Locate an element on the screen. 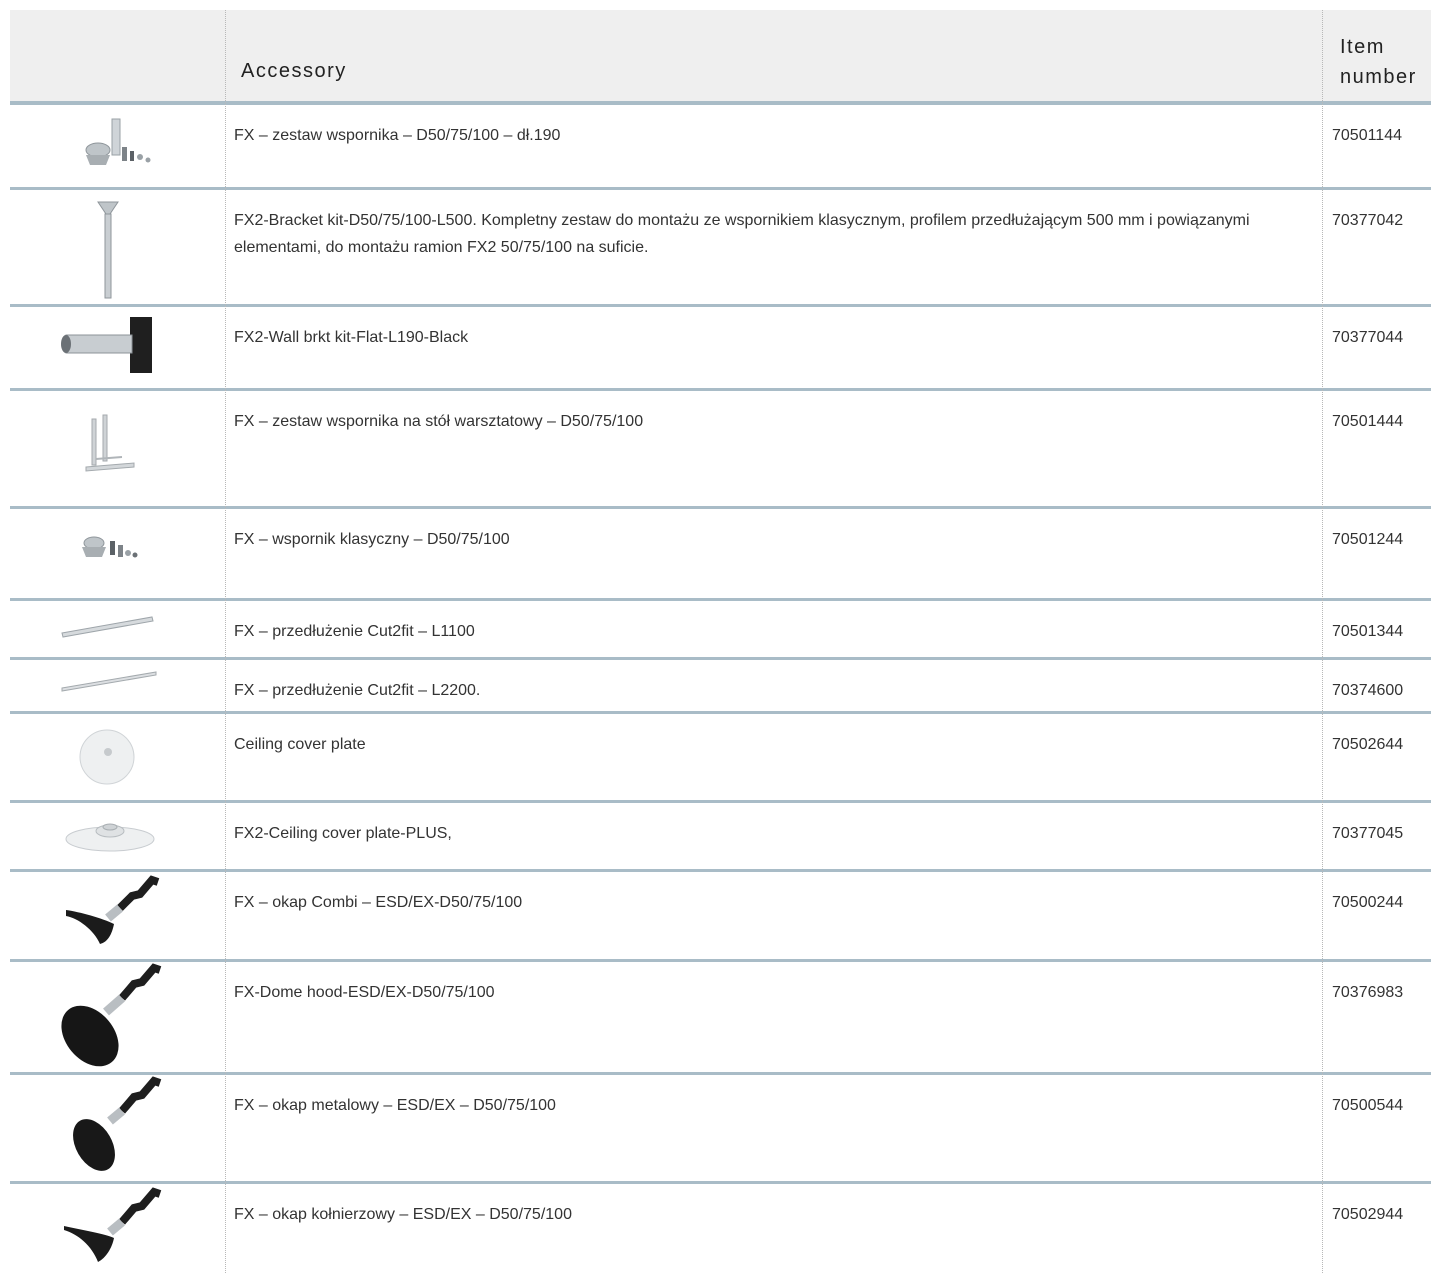 Image resolution: width=1431 pixels, height=1278 pixels. bracket-pole-icon is located at coordinates (117, 247).